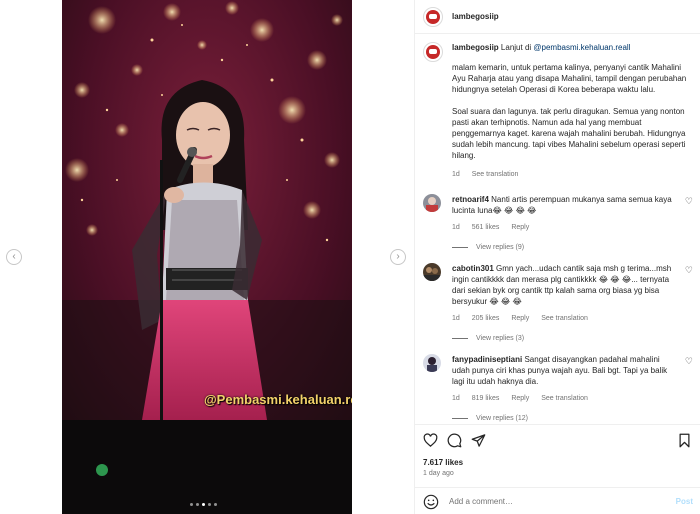 Image resolution: width=700 pixels, height=514 pixels. I want to click on post-header: lambegosiip, so click(557, 17).